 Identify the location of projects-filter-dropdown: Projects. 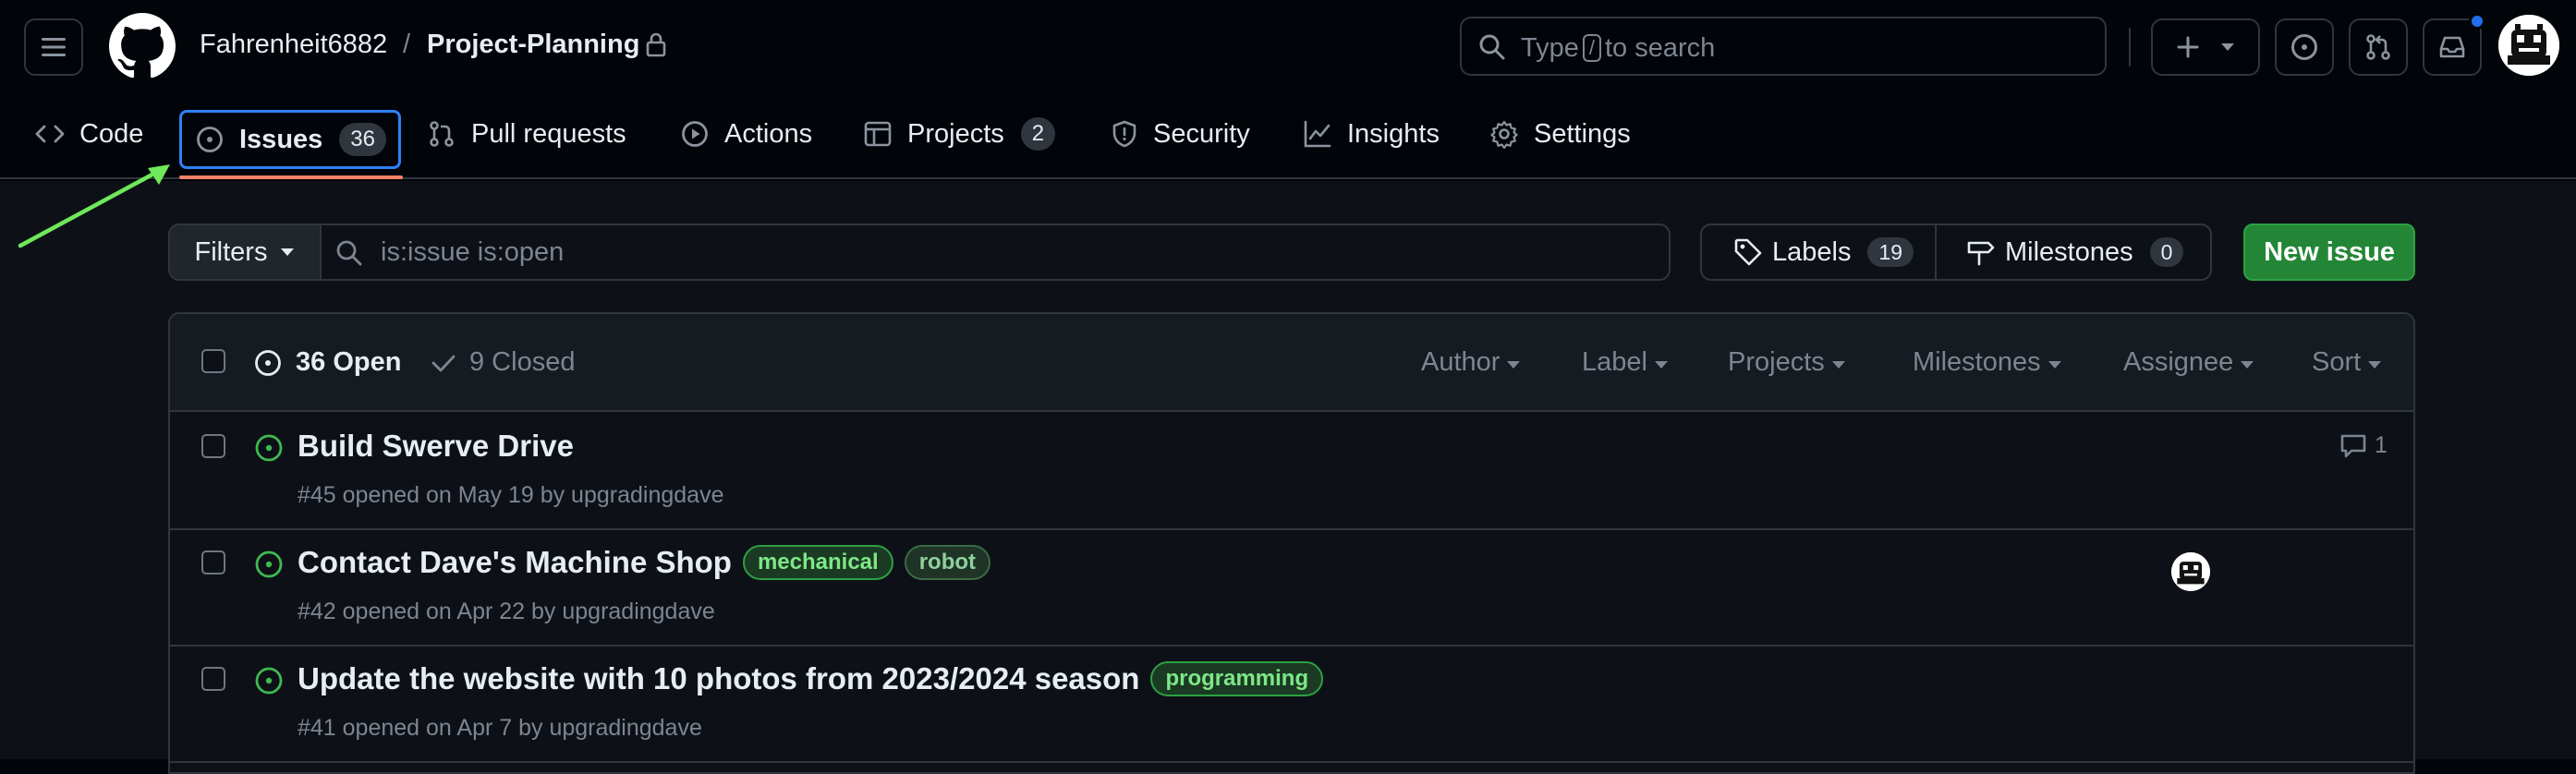
(1786, 362).